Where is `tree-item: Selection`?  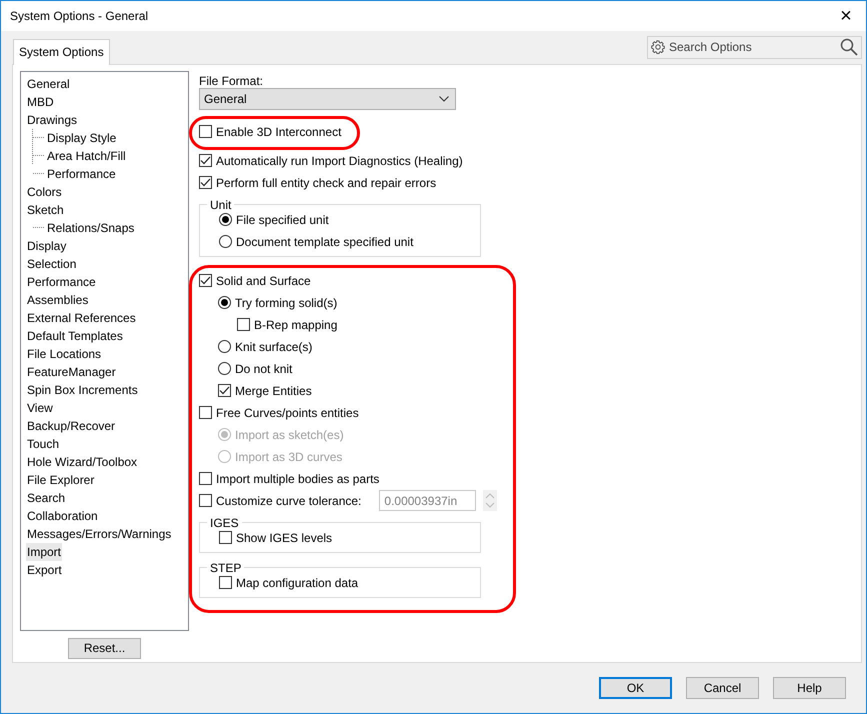
tree-item: Selection is located at coordinates (52, 263).